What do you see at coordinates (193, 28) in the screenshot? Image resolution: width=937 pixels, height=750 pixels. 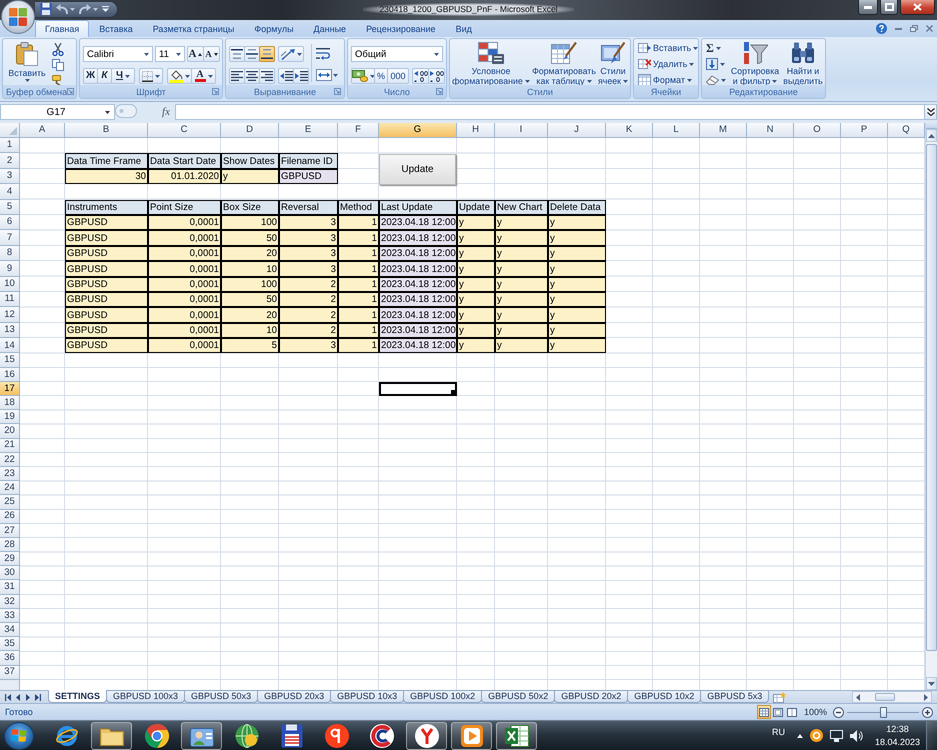 I see `ribbon-tab: Разметка страницы` at bounding box center [193, 28].